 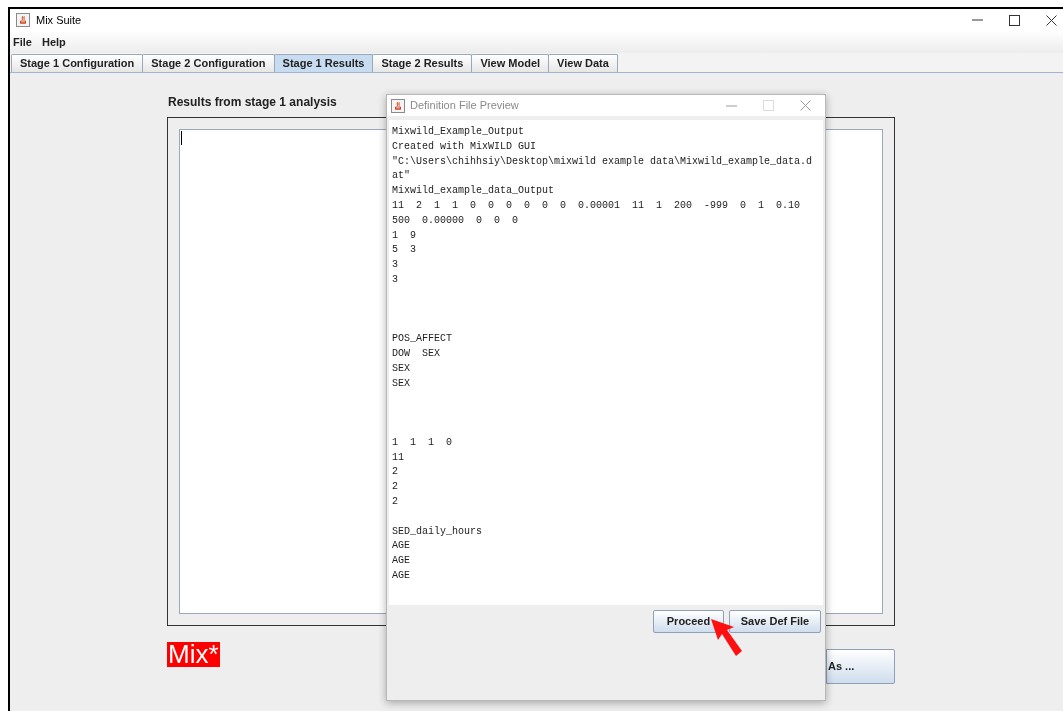 I want to click on text-line: 500 0.00000 0 0 0, so click(x=455, y=220).